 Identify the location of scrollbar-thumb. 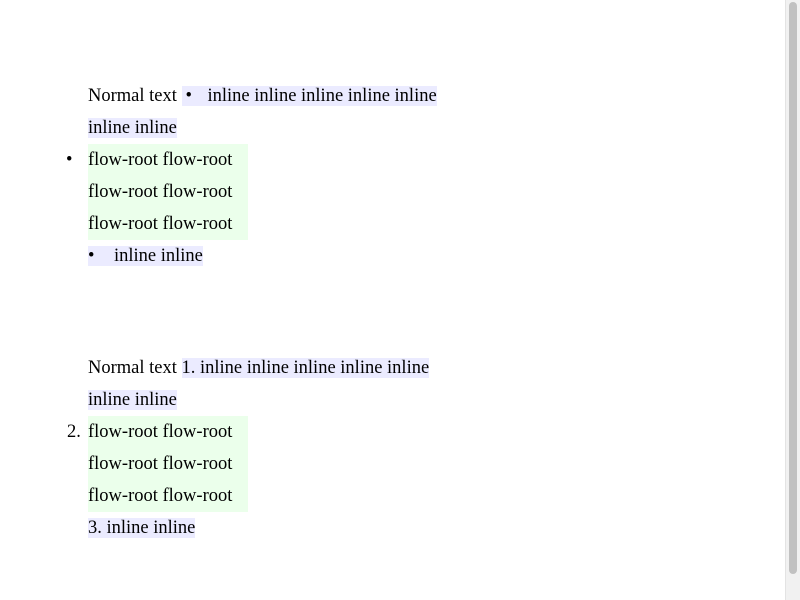
(793, 288).